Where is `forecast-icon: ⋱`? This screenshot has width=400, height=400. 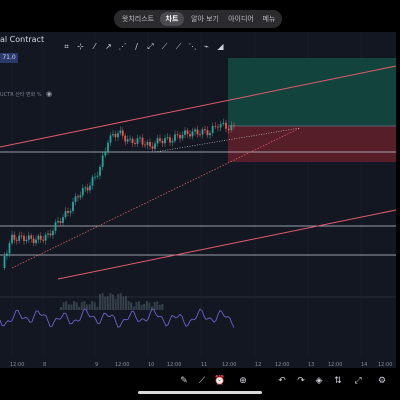 forecast-icon: ⋱ is located at coordinates (192, 46).